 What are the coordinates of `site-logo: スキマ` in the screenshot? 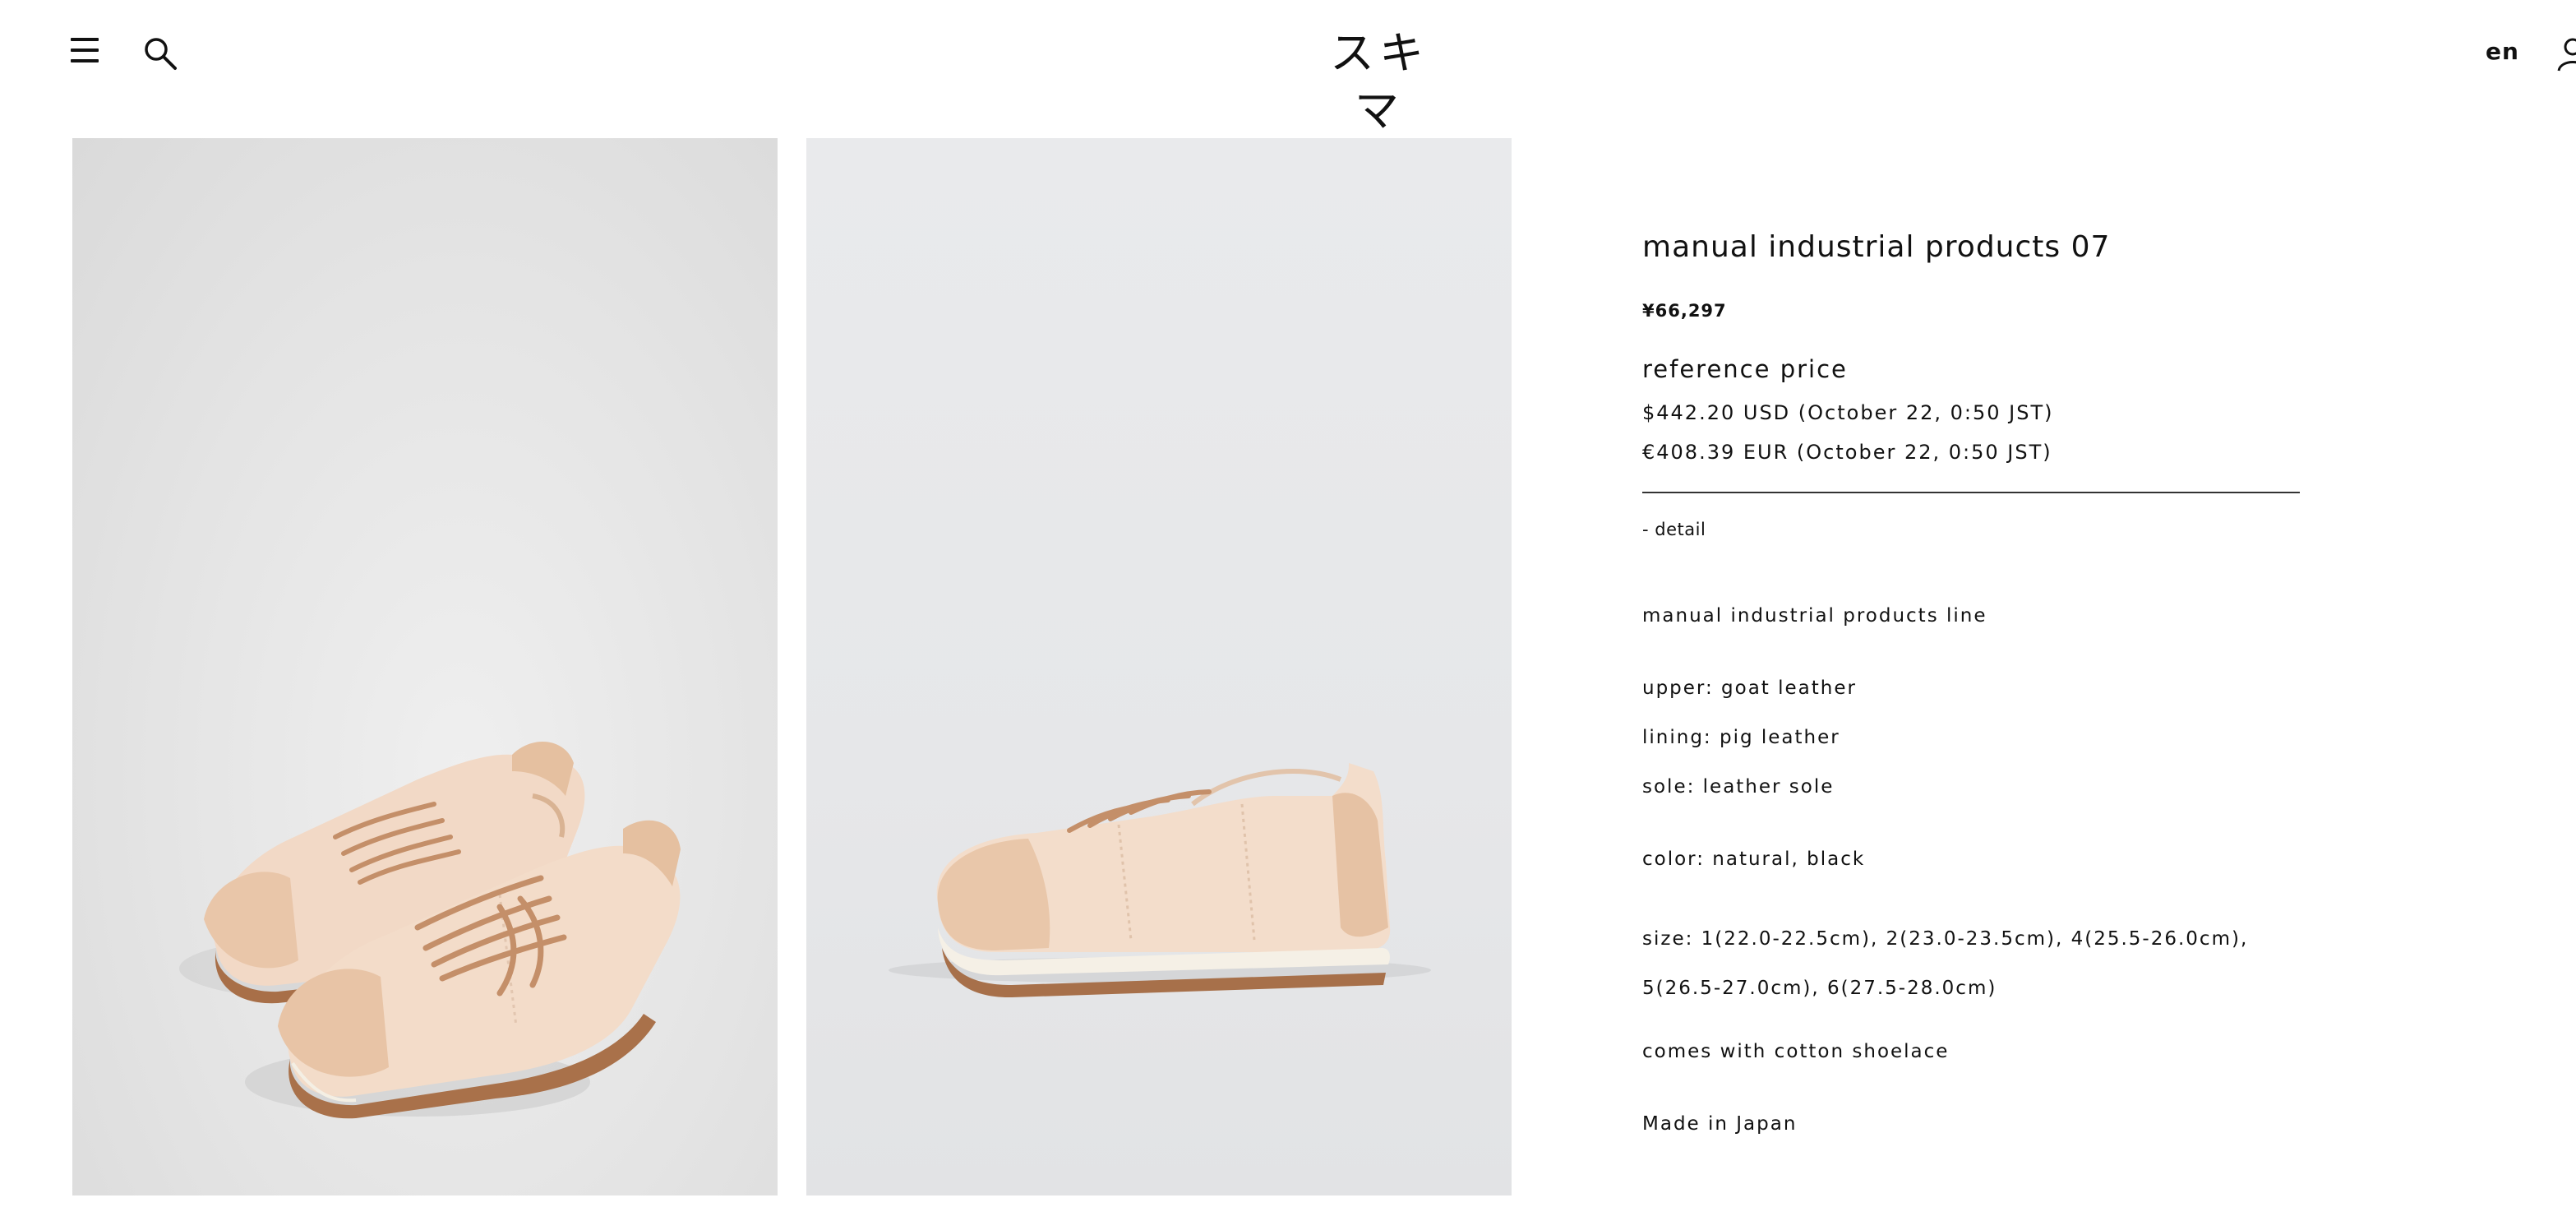 It's located at (1379, 80).